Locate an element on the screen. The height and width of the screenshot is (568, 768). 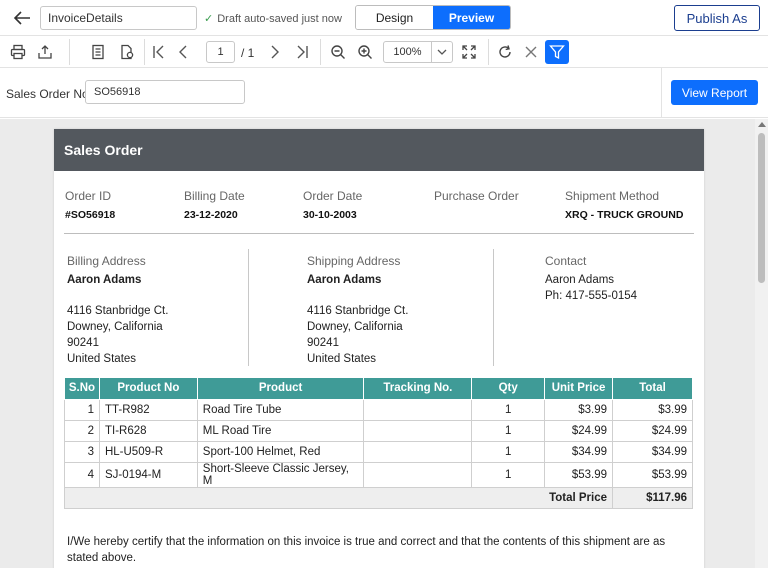
export-icon is located at coordinates (45, 52).